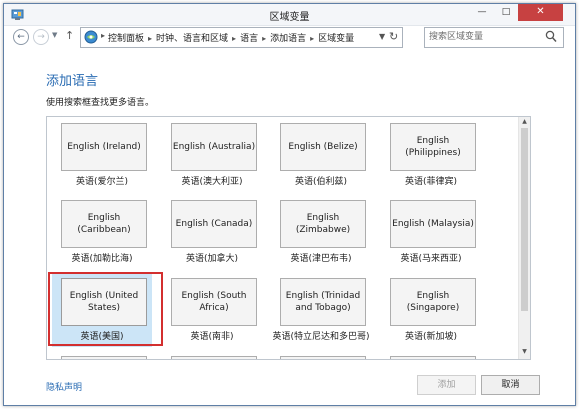 Image resolution: width=579 pixels, height=409 pixels. I want to click on control-panel-icon, so click(91, 37).